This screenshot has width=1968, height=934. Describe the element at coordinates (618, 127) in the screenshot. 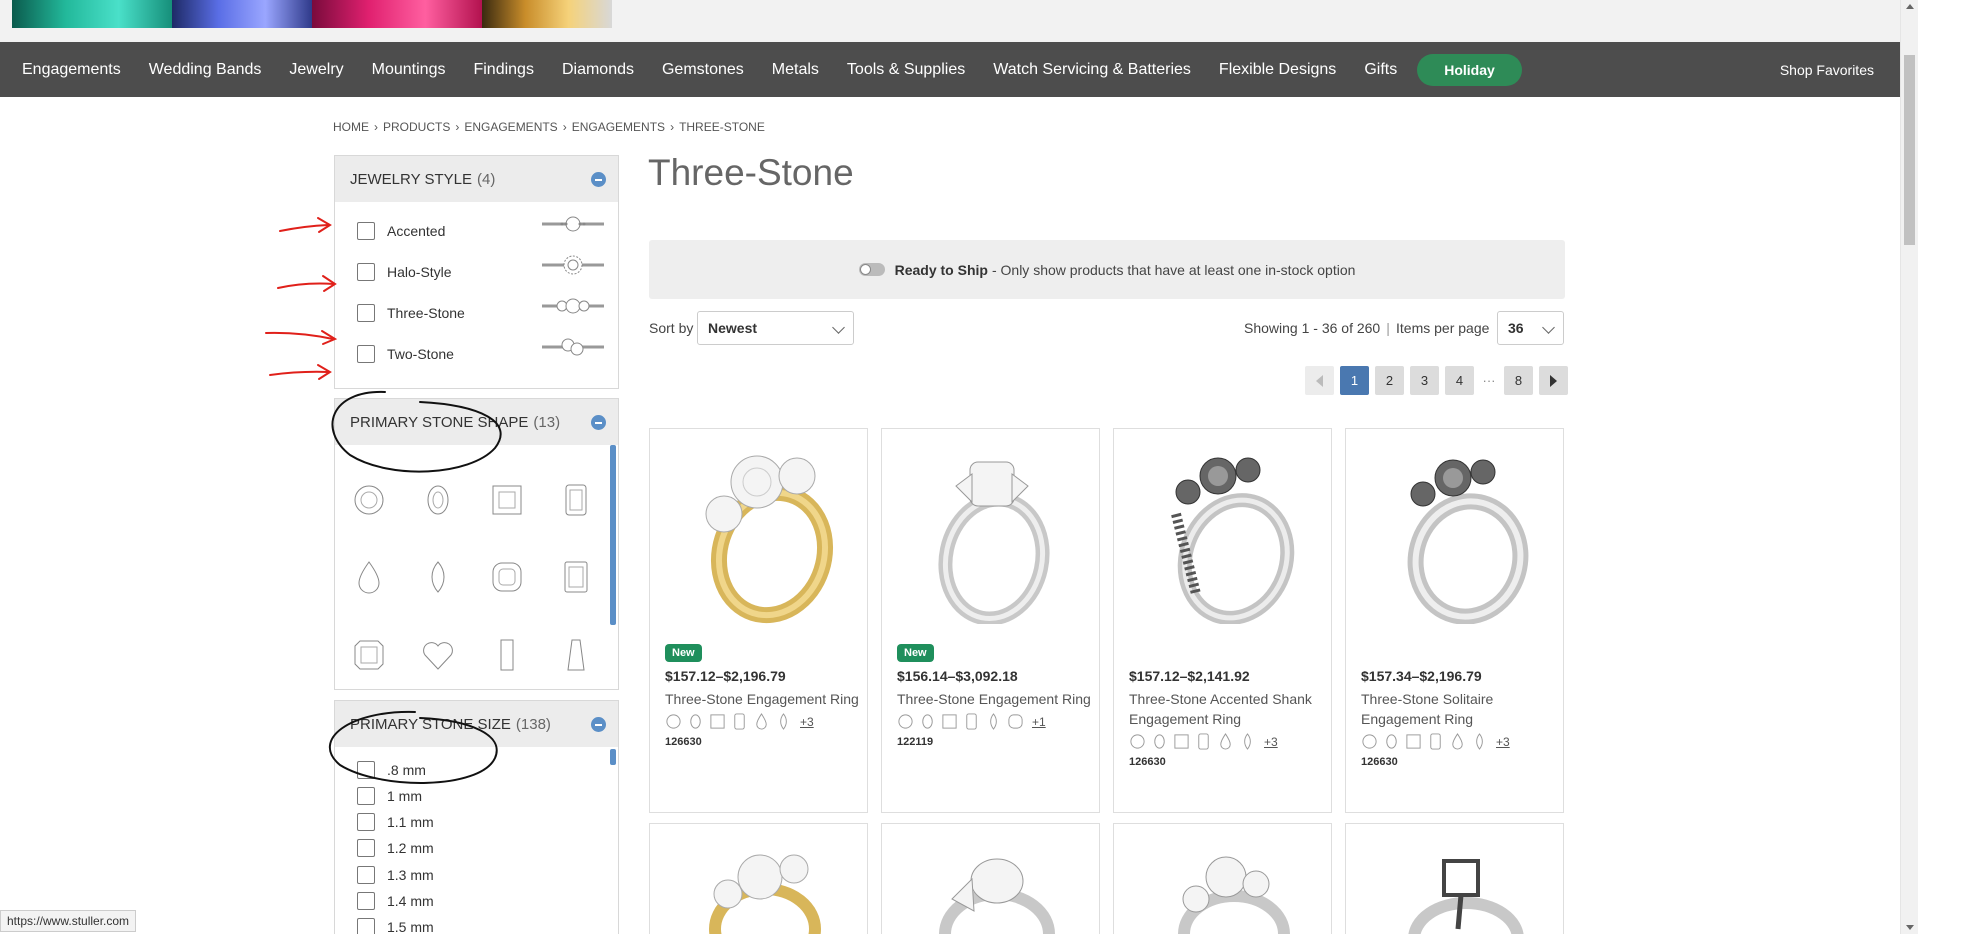

I see `breadcrumb-engagements-sub: ENGAGEMENTS` at that location.